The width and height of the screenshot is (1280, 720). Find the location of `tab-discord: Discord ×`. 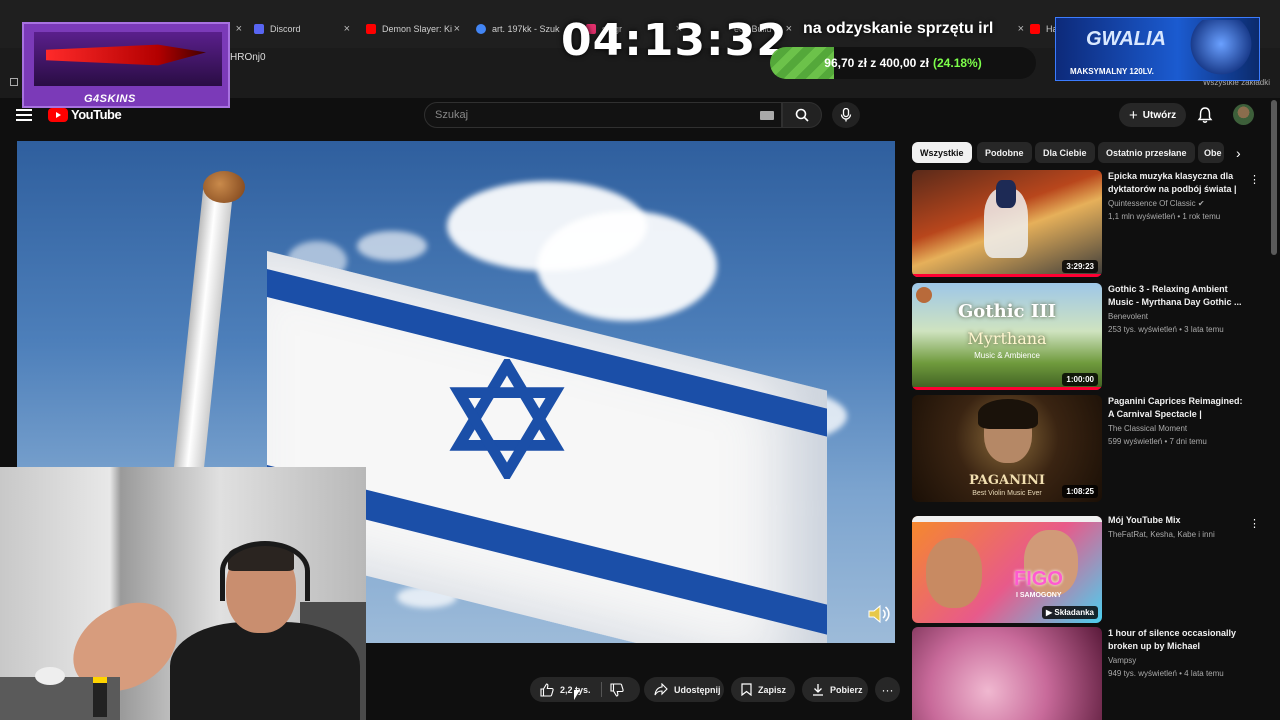

tab-discord: Discord × is located at coordinates (302, 29).